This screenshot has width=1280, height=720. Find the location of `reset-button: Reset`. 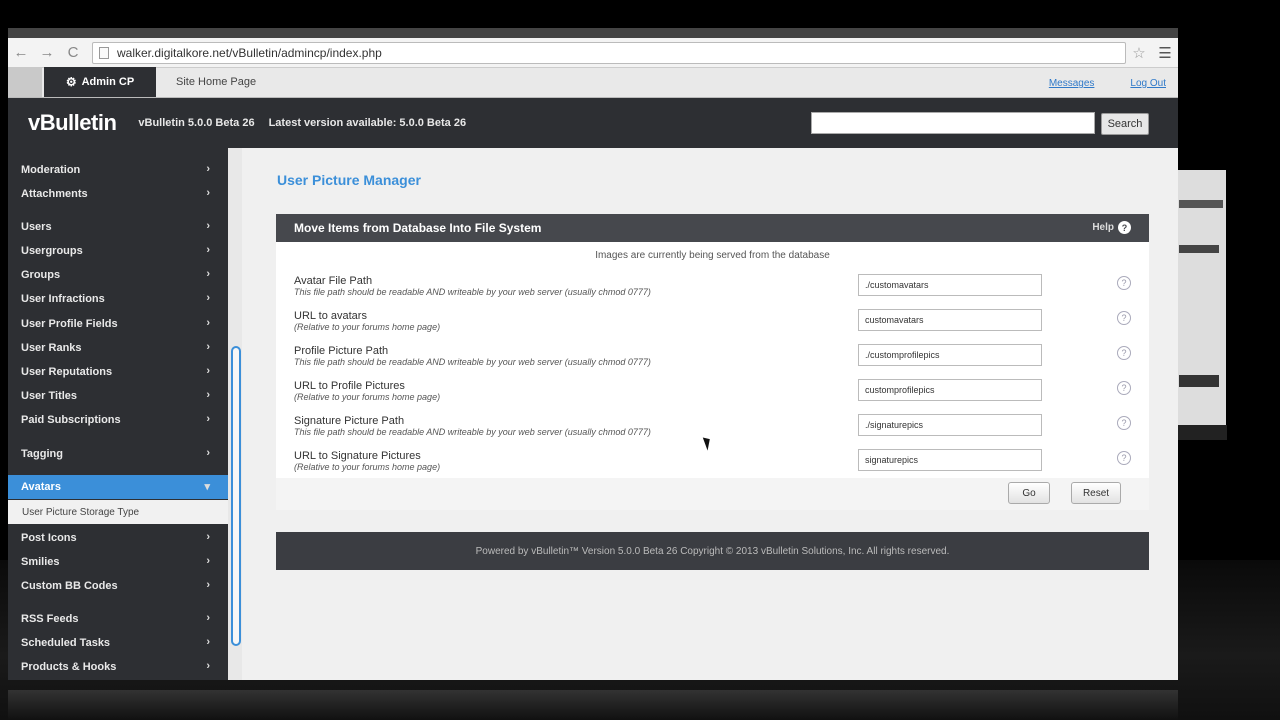

reset-button: Reset is located at coordinates (1096, 493).